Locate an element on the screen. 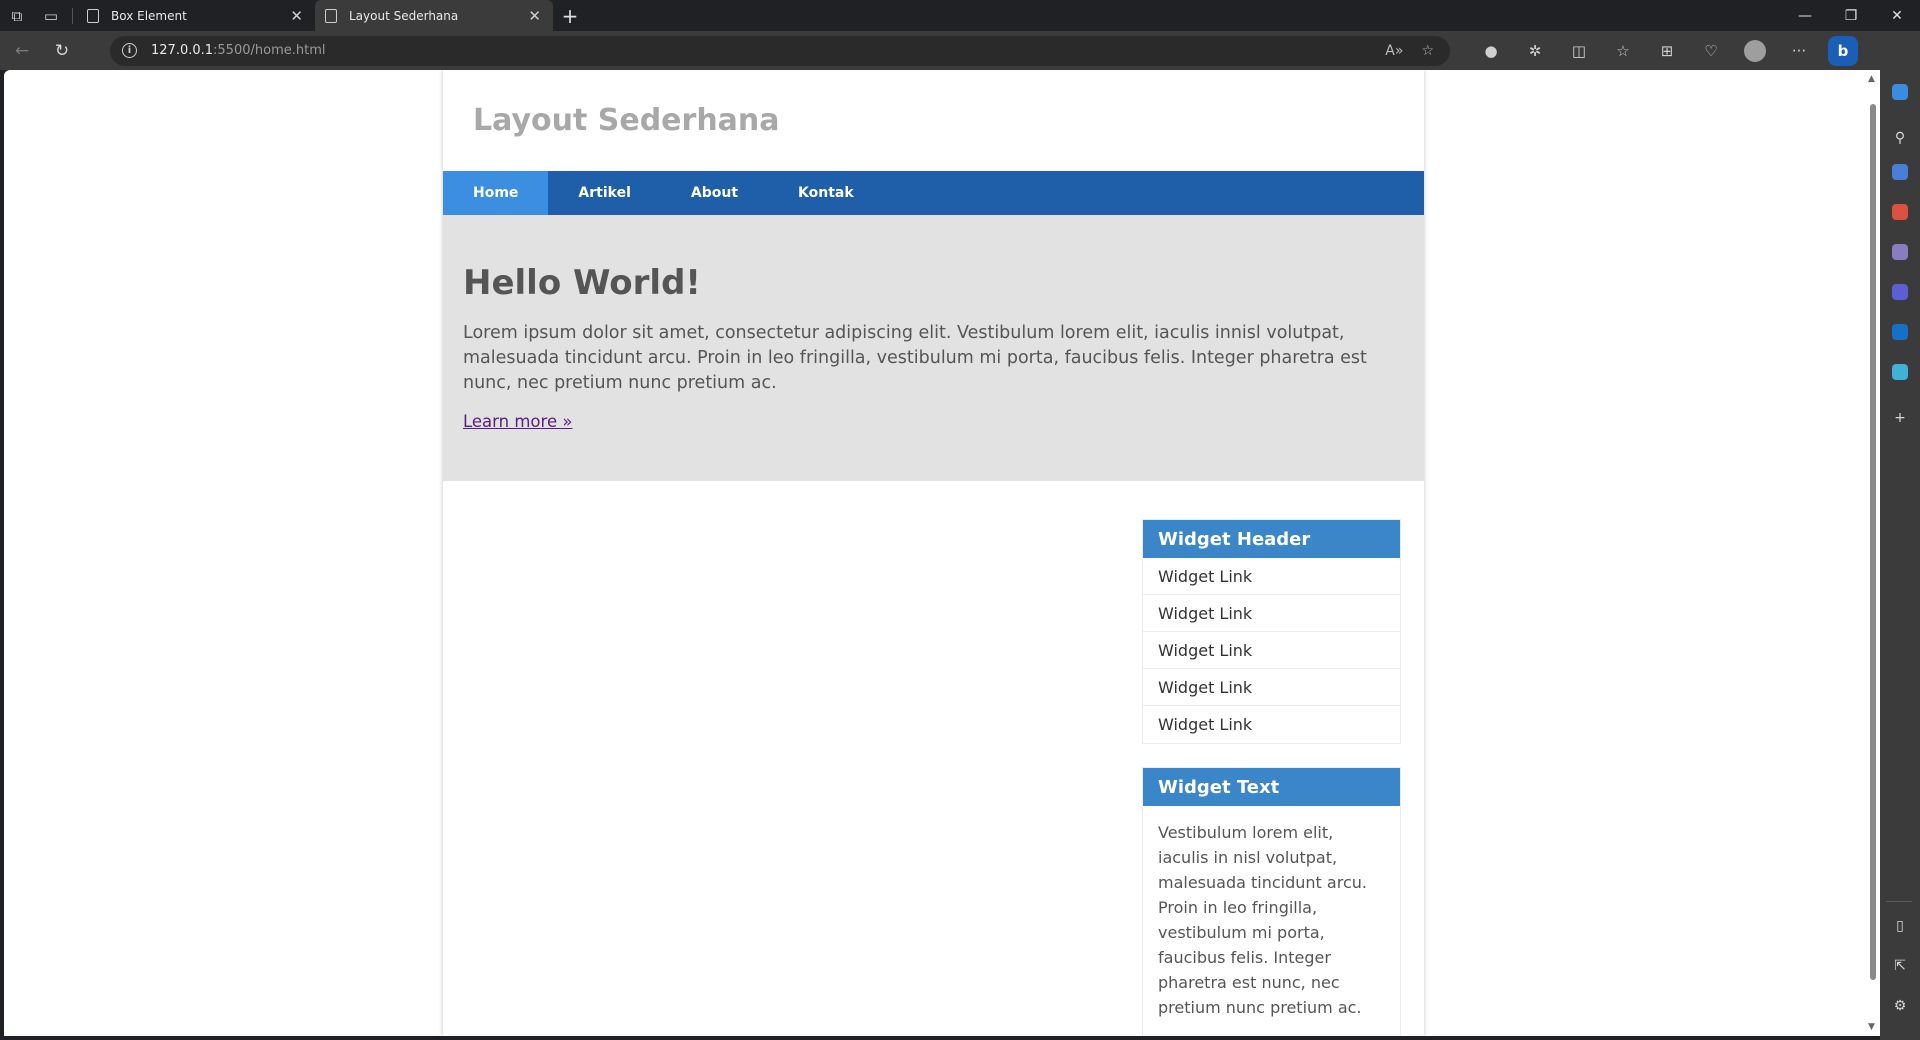  scroll-up-icon: ▲ is located at coordinates (1871, 79).